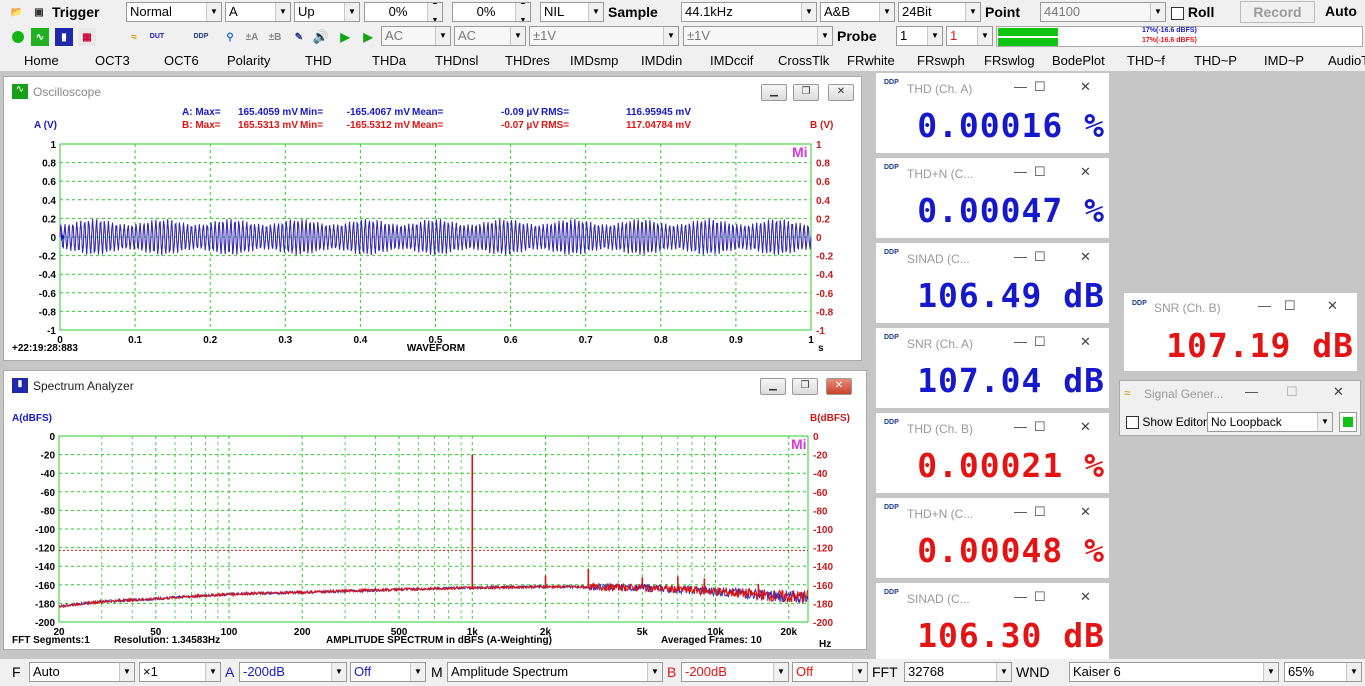 The width and height of the screenshot is (1365, 686). What do you see at coordinates (1146, 61) in the screenshot?
I see `tab-thdf: THD~f` at bounding box center [1146, 61].